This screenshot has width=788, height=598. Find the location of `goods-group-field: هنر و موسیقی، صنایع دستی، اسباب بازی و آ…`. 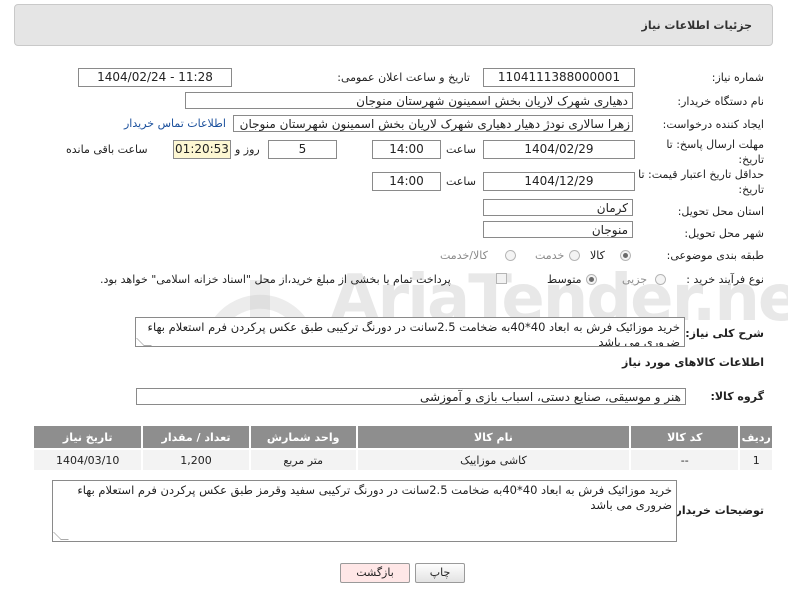

goods-group-field: هنر و موسیقی، صنایع دستی، اسباب بازی و آ… is located at coordinates (411, 396).